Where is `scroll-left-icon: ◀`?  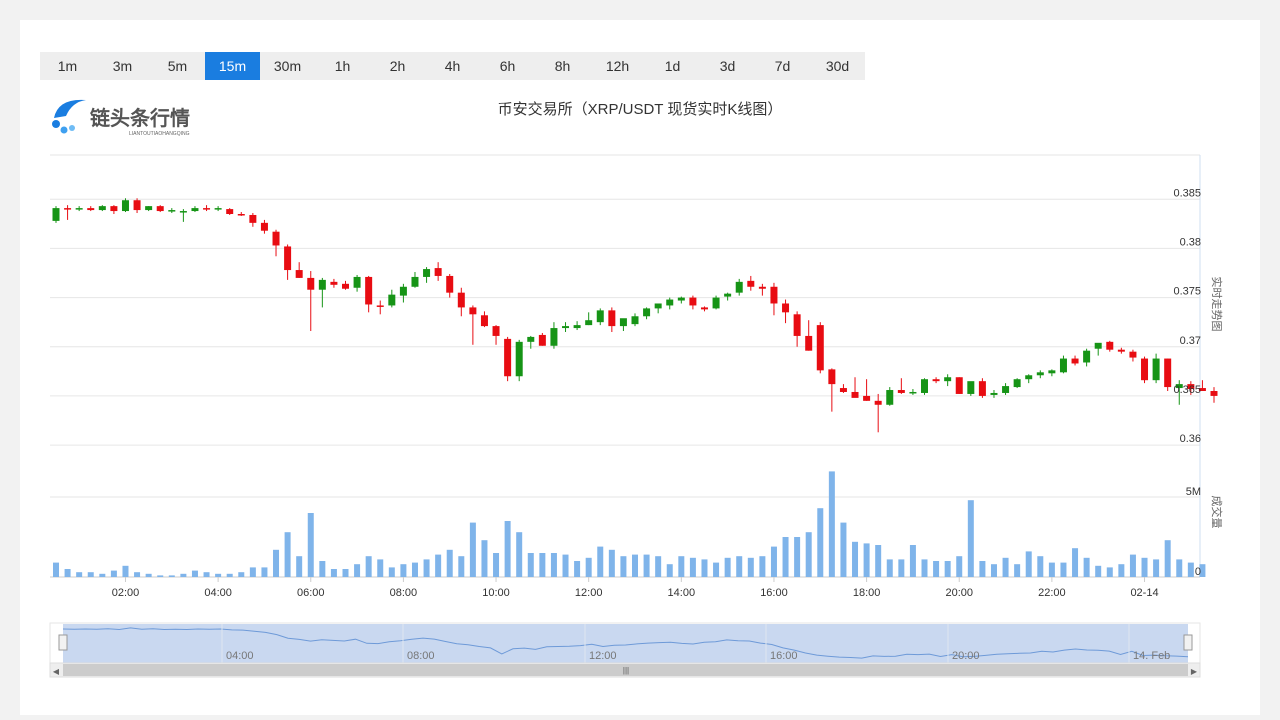 scroll-left-icon: ◀ is located at coordinates (56, 671).